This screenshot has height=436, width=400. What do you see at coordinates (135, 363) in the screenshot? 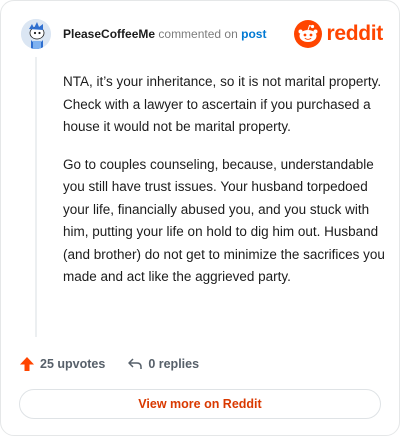
I see `reply-arrow-icon` at bounding box center [135, 363].